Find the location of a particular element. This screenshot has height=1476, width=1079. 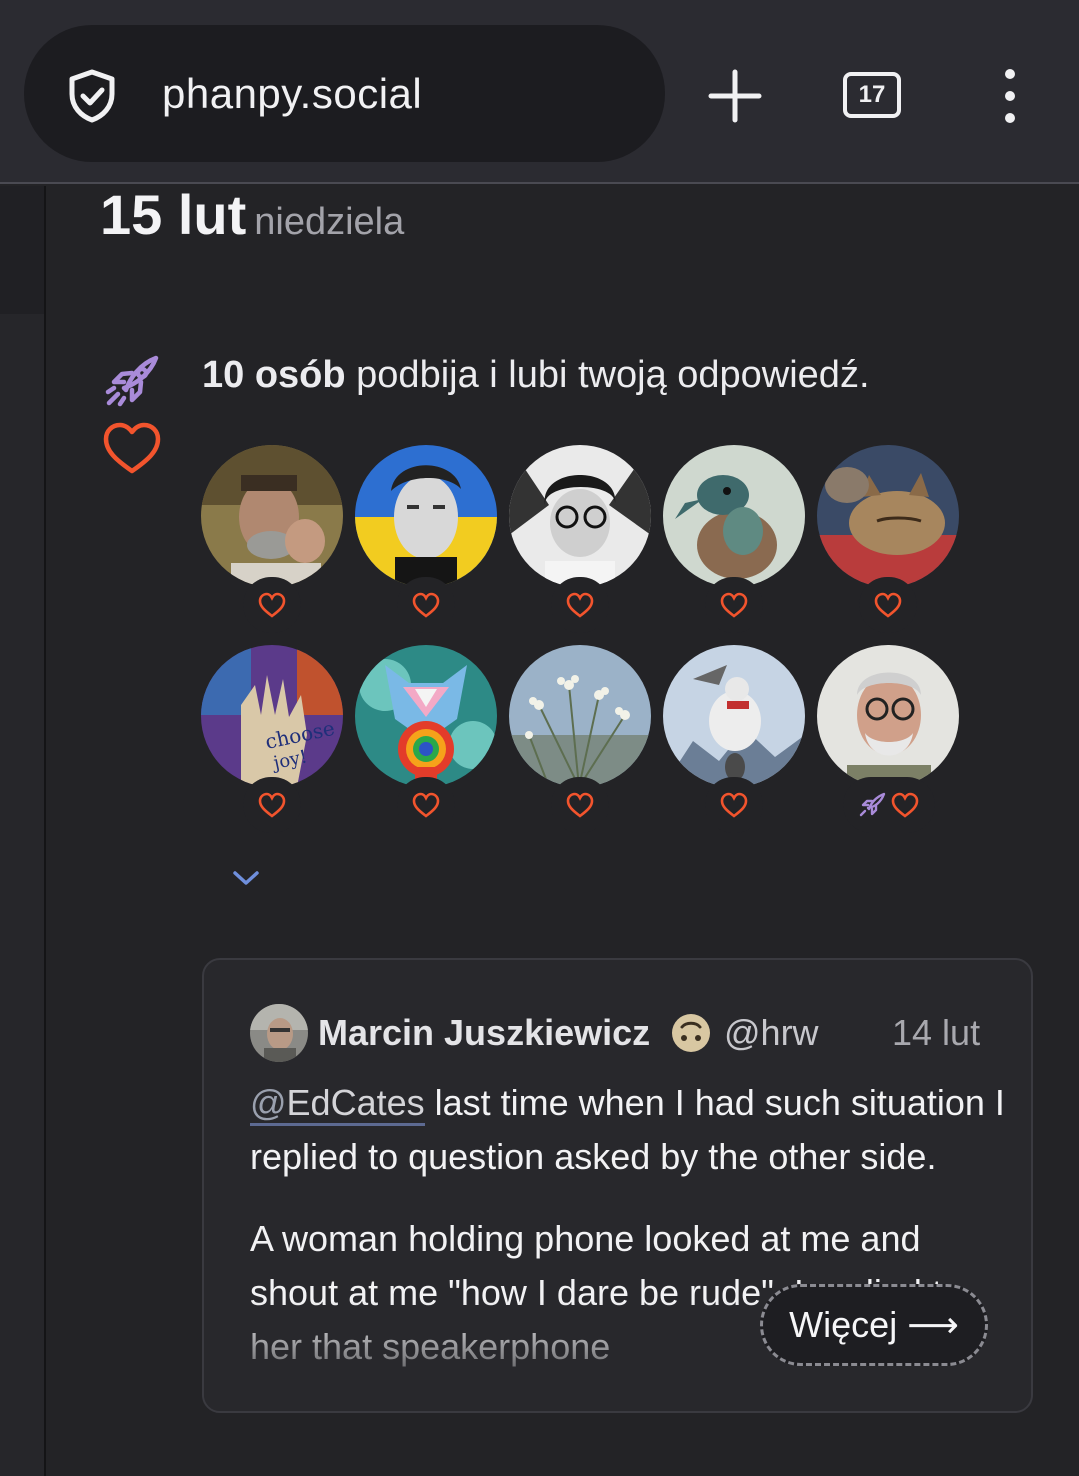

url-text: phanpy.social is located at coordinates (292, 94).